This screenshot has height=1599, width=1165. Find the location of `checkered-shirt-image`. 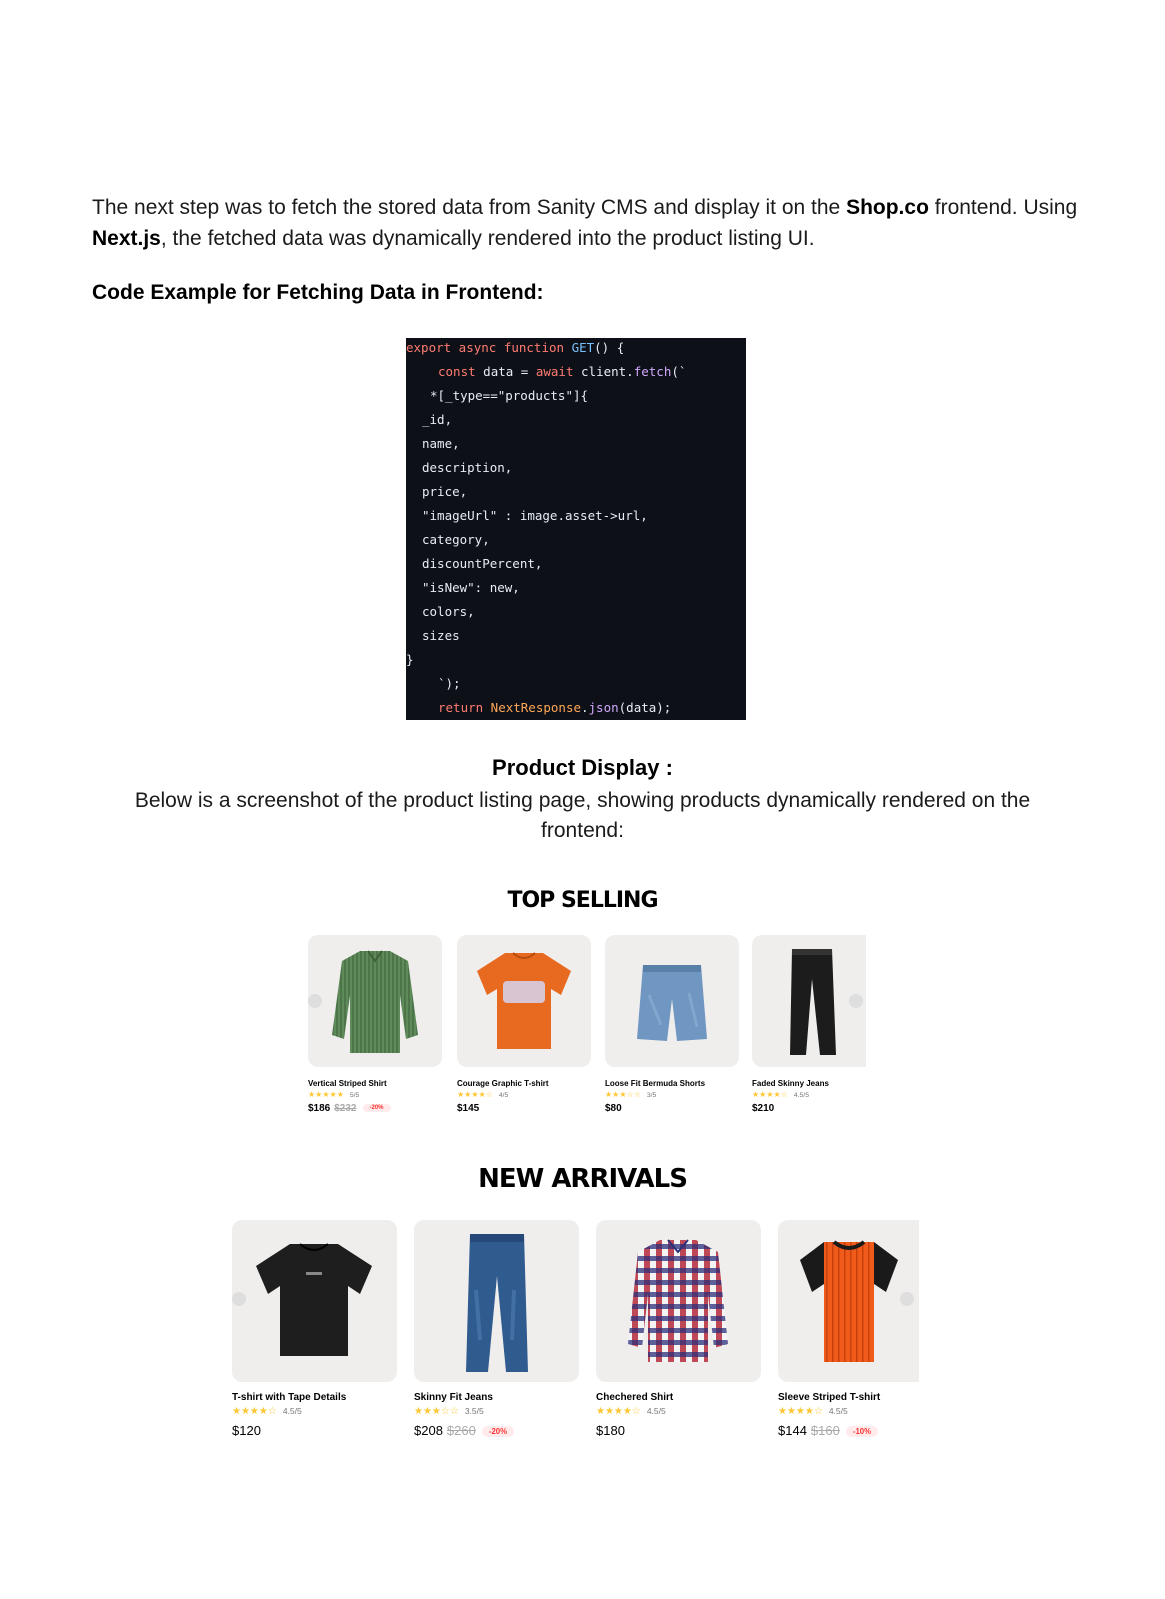

checkered-shirt-image is located at coordinates (678, 1300).